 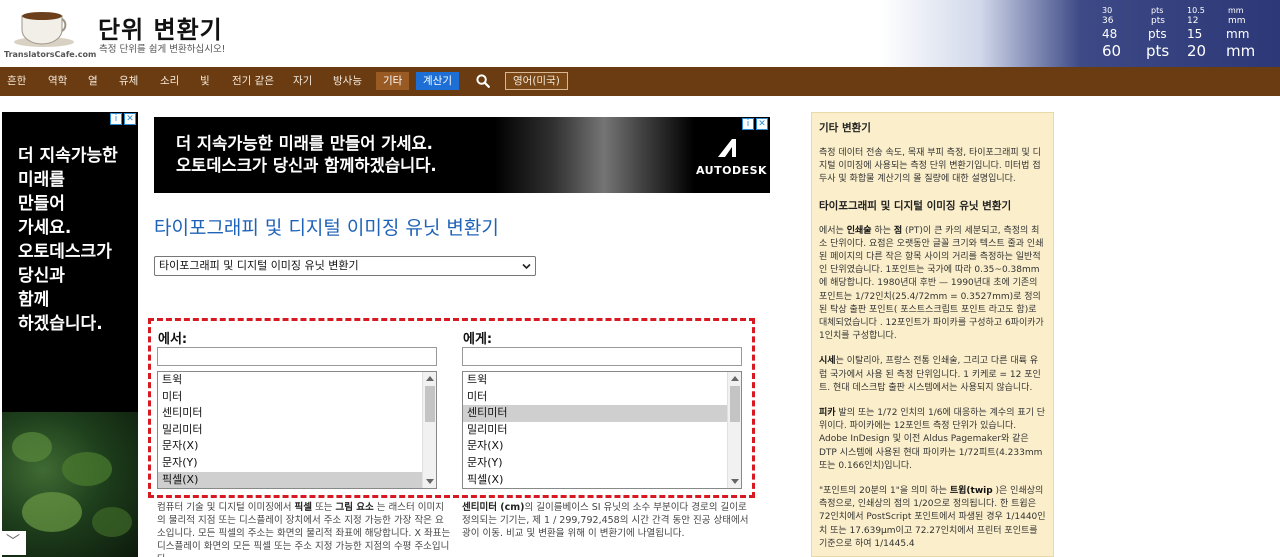 What do you see at coordinates (1108, 21) in the screenshot?
I see `ruler-pts-value: 36` at bounding box center [1108, 21].